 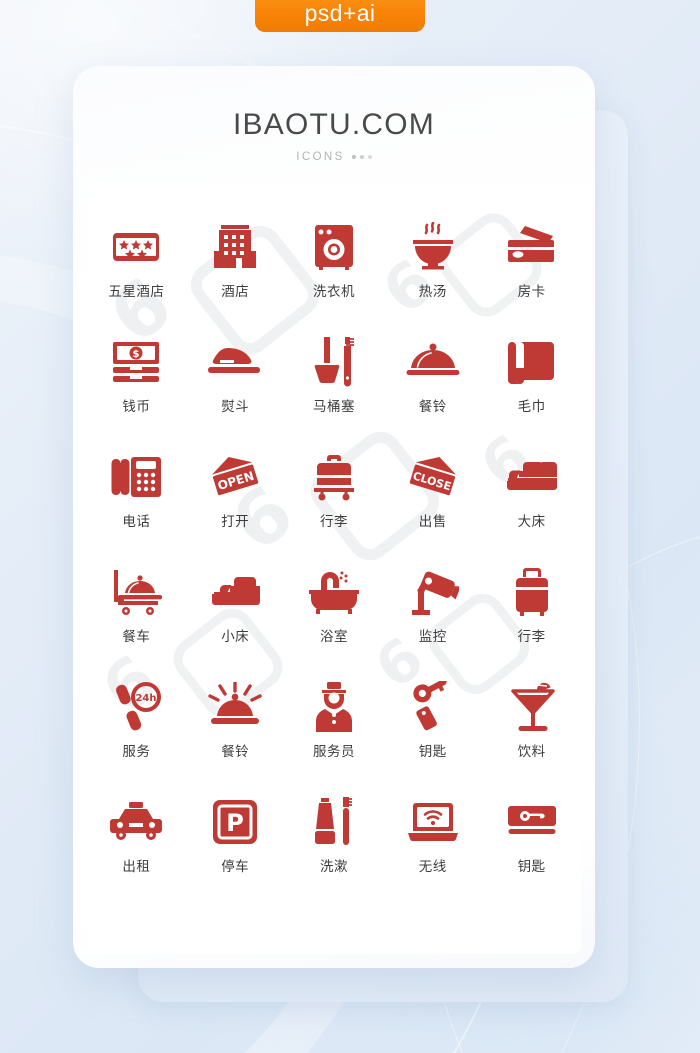 What do you see at coordinates (333, 292) in the screenshot?
I see `icon-label: 洗衣机` at bounding box center [333, 292].